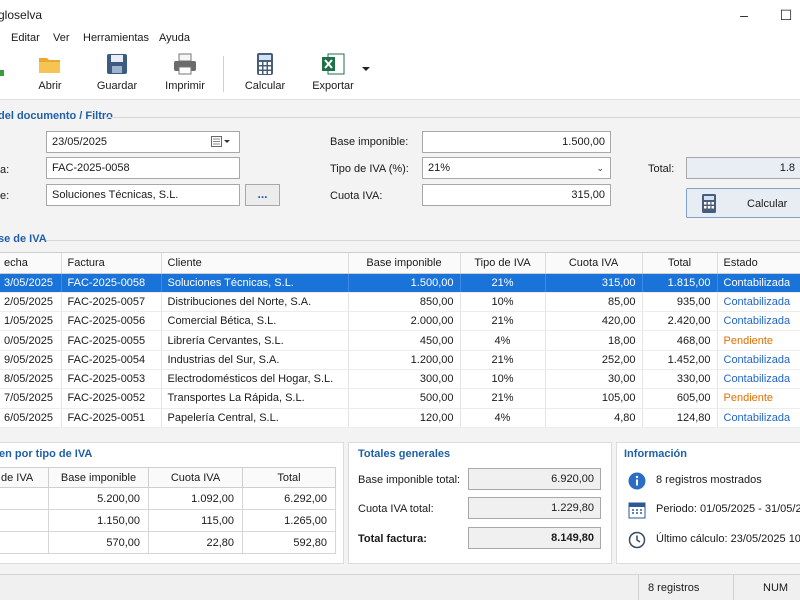 This screenshot has height=600, width=800. I want to click on factura-input: FAC-2025-0058, so click(143, 168).